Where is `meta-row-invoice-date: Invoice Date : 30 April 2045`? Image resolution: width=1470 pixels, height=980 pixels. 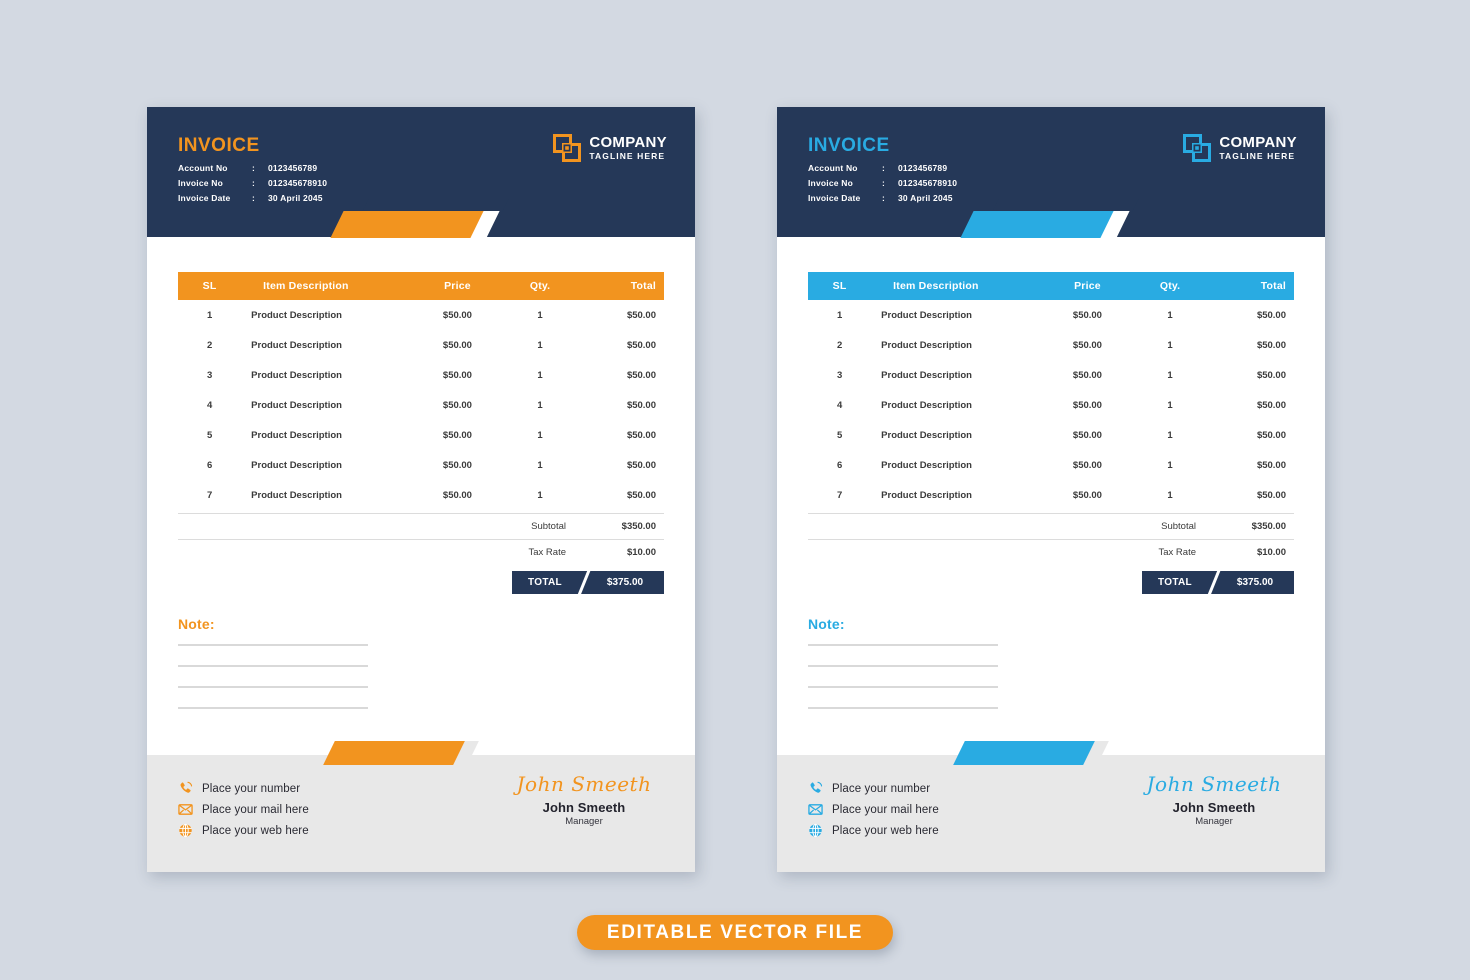
meta-row-invoice-date: Invoice Date : 30 April 2045 is located at coordinates (882, 197).